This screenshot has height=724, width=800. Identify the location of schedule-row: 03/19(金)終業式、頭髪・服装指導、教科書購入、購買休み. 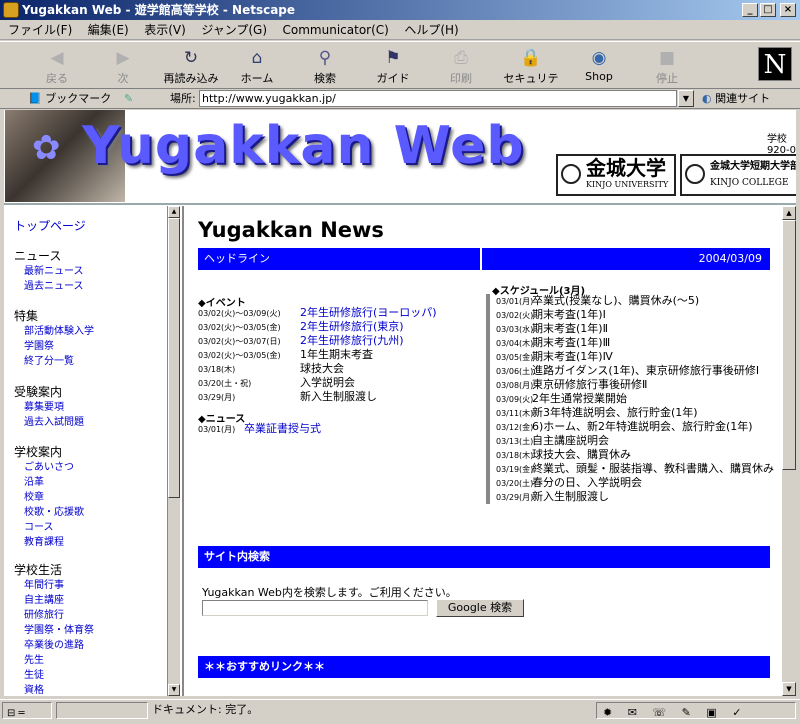
(635, 468).